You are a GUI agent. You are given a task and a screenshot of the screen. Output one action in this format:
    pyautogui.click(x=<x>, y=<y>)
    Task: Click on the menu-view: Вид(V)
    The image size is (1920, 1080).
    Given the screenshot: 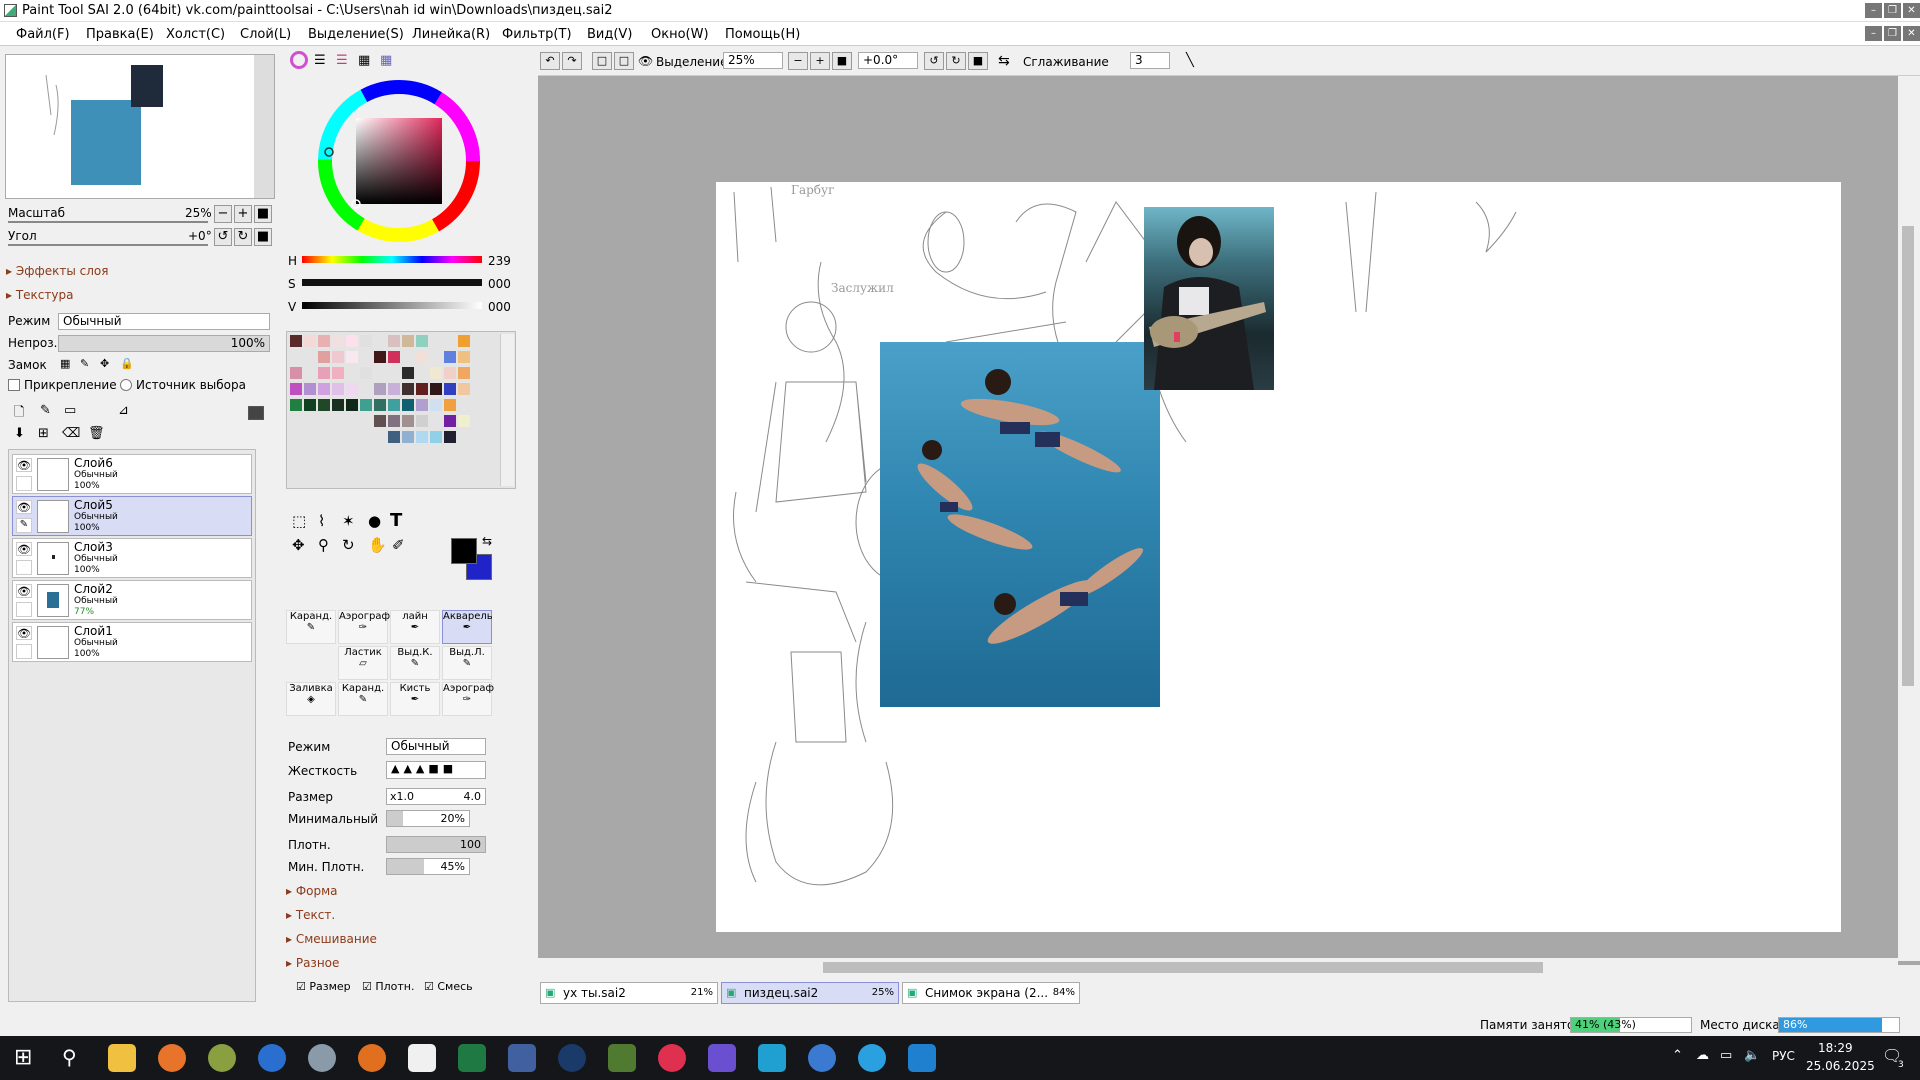 What is the action you would take?
    pyautogui.click(x=609, y=34)
    